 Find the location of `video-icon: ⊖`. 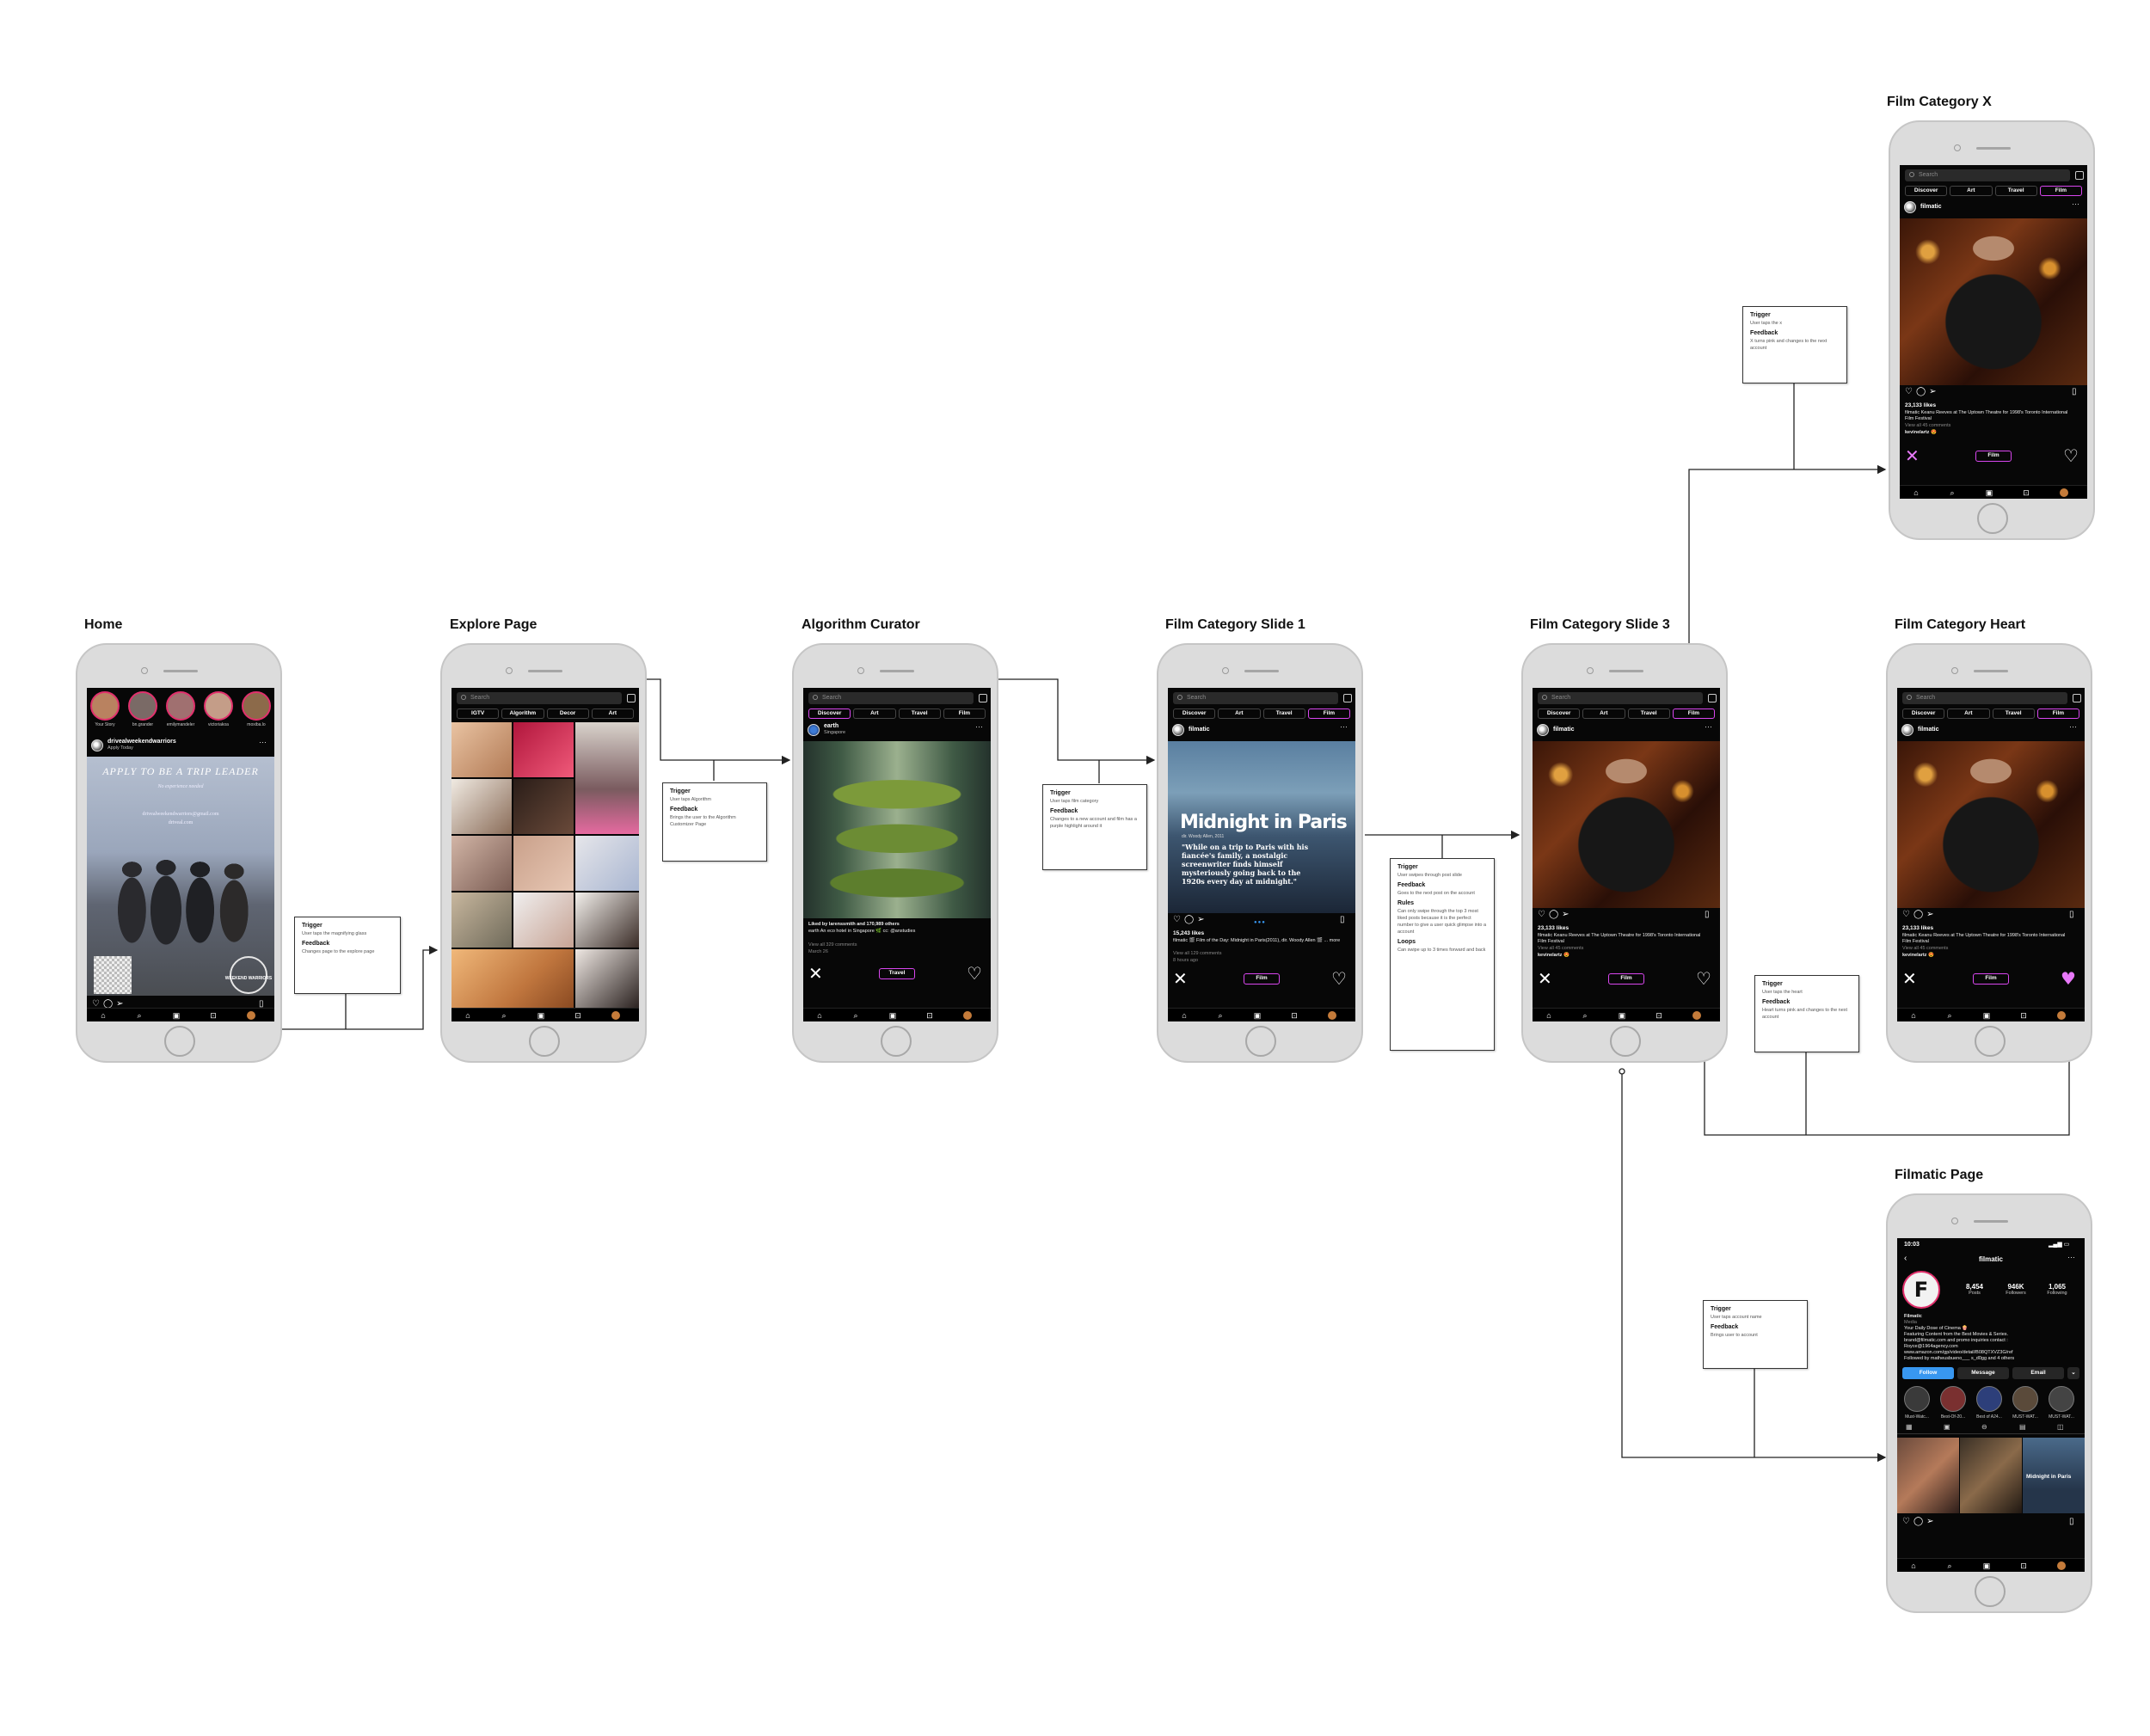

video-icon: ⊖ is located at coordinates (1984, 1427).